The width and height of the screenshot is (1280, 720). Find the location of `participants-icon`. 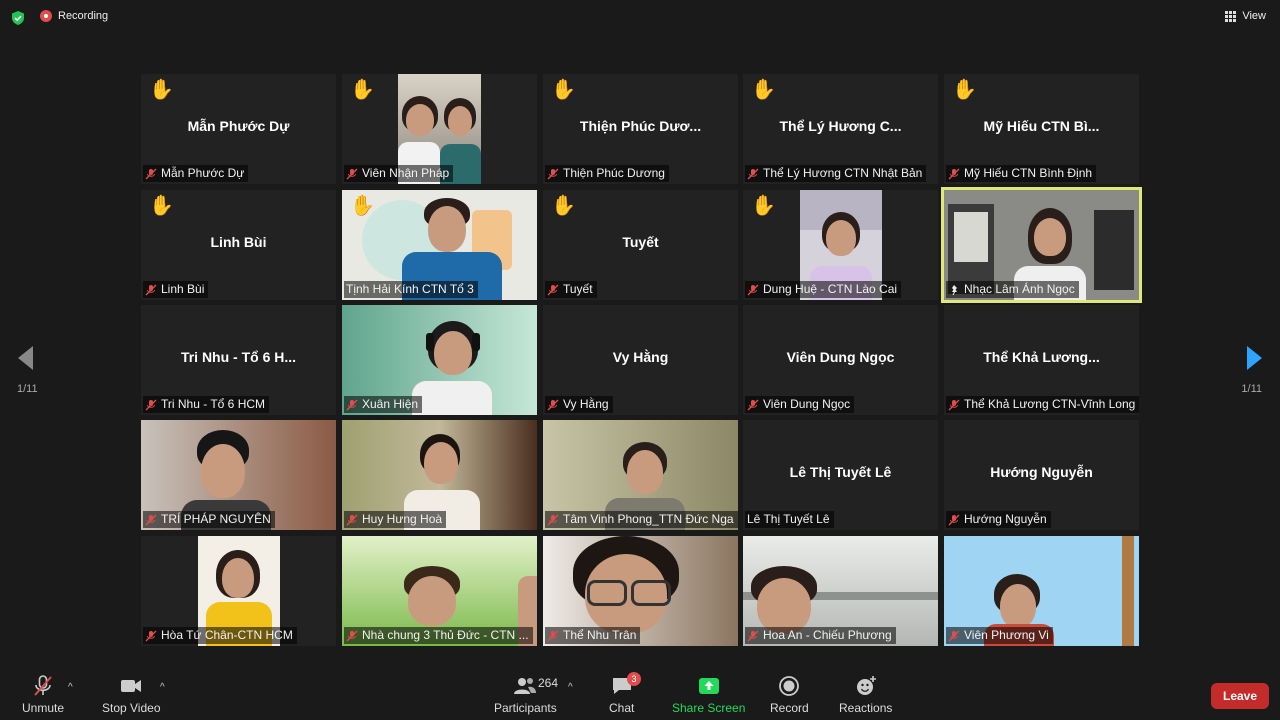

participants-icon is located at coordinates (525, 686).